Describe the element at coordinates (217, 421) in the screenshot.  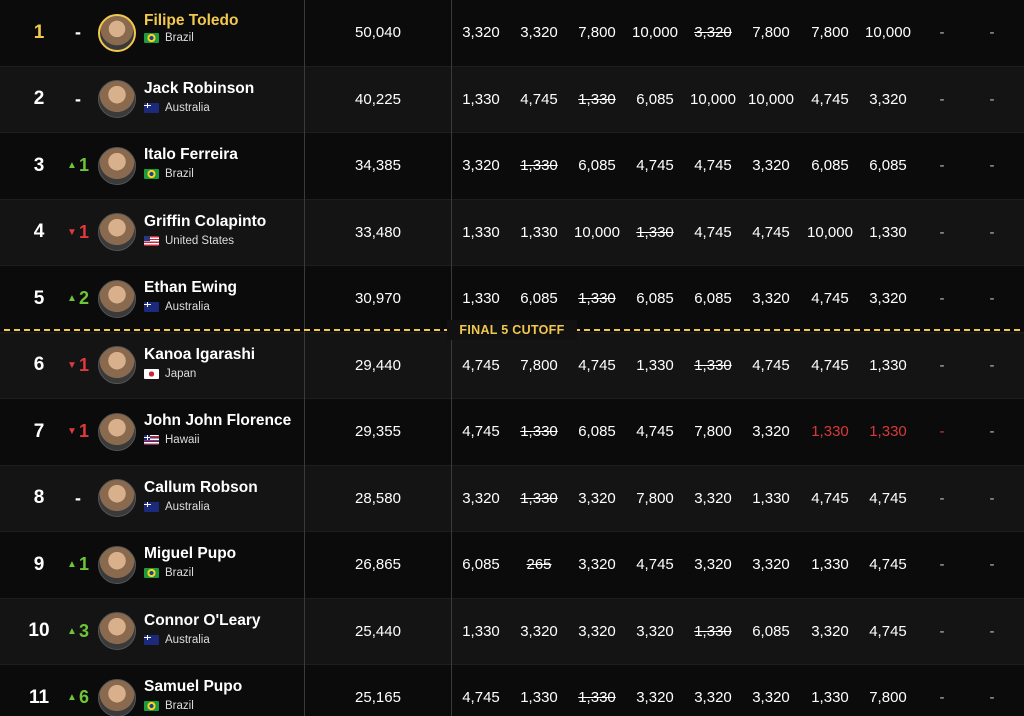
I see `athlete-name: John John Florence` at that location.